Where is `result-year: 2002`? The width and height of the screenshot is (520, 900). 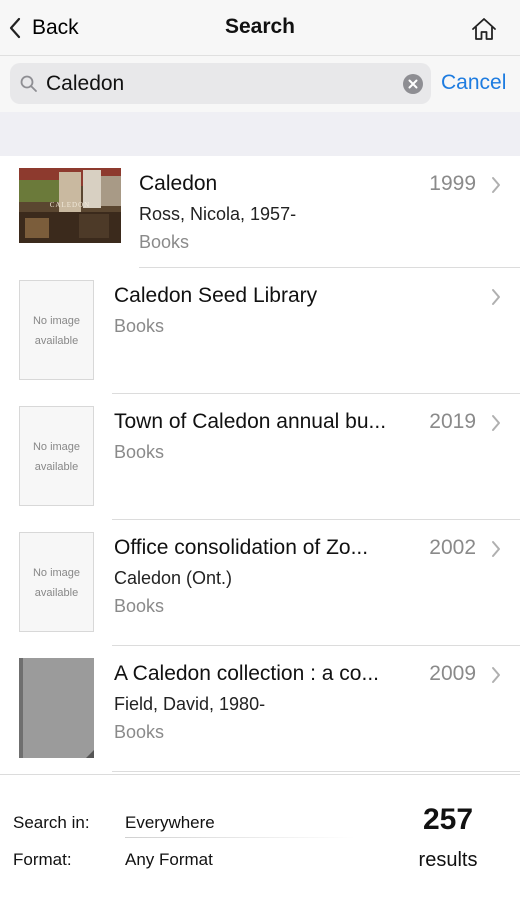 result-year: 2002 is located at coordinates (452, 547).